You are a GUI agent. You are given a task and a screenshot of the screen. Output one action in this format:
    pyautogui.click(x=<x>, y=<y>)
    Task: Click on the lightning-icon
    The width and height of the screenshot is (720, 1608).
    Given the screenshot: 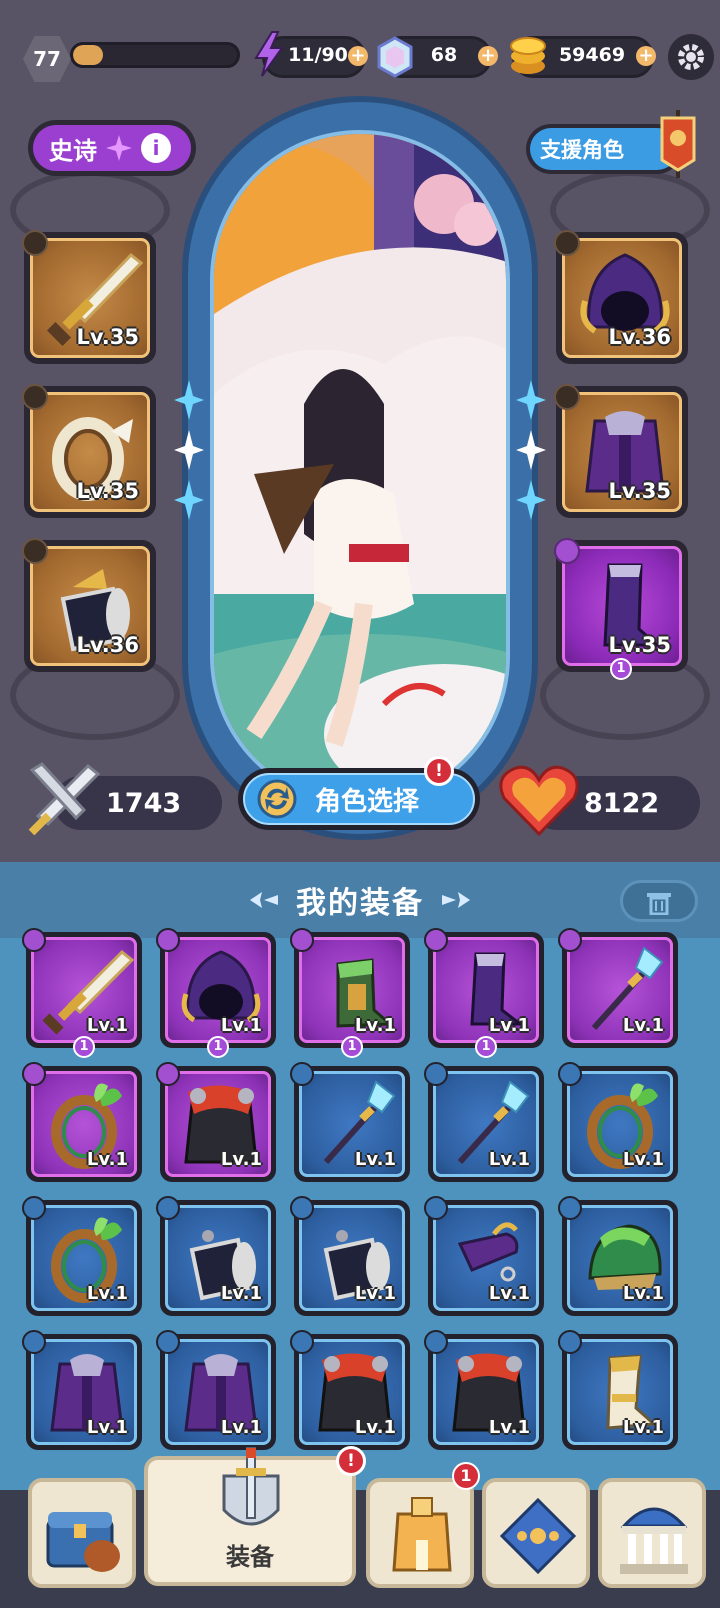 What is the action you would take?
    pyautogui.click(x=269, y=54)
    